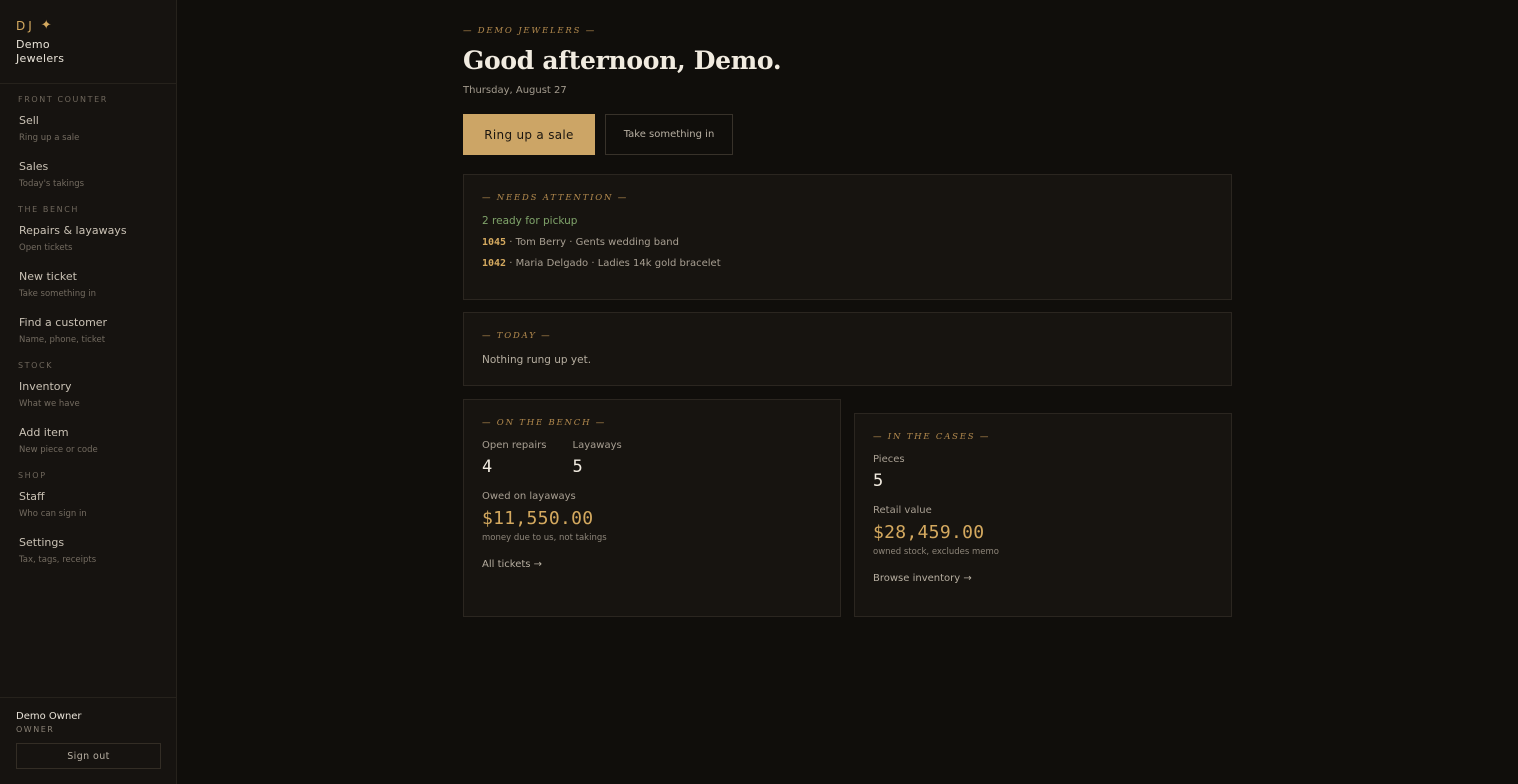 The image size is (1518, 784). What do you see at coordinates (58, 450) in the screenshot?
I see `sidebar-item-sub: New piece or code` at bounding box center [58, 450].